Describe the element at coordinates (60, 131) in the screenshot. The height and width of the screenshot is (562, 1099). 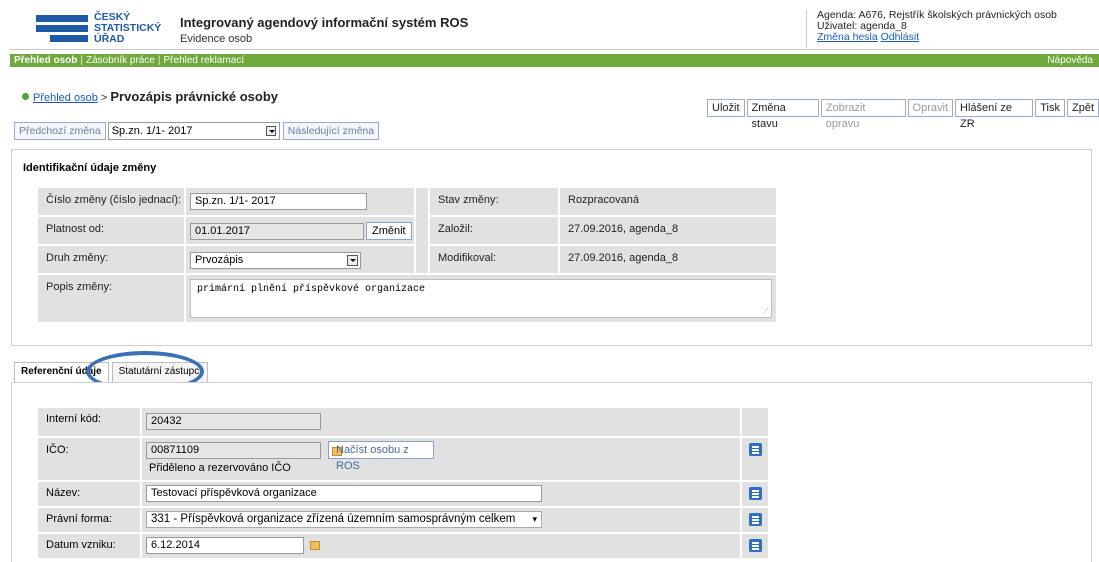
I see `previous-change-button: Předchozí změna` at that location.